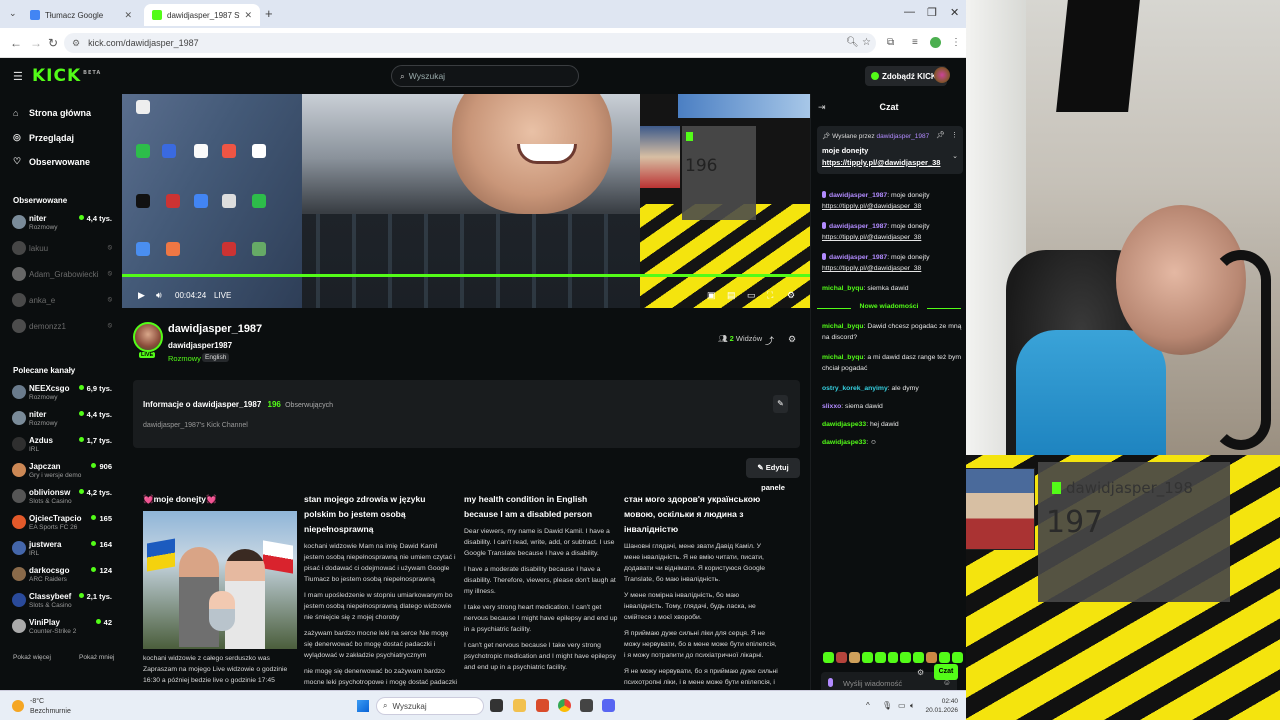  What do you see at coordinates (63, 576) in the screenshot?
I see `recommended-channel: darkocsgo ARC Raiders 124` at bounding box center [63, 576].